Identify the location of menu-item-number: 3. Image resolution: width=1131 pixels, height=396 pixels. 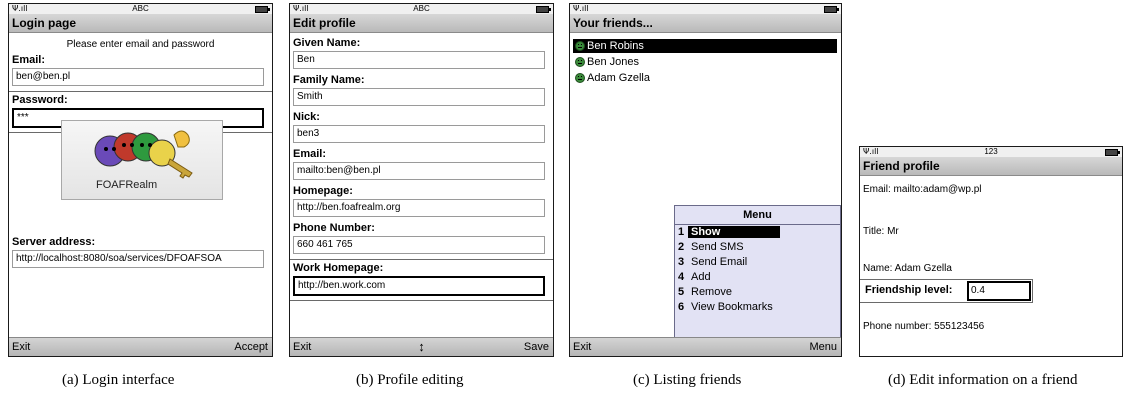
(681, 262).